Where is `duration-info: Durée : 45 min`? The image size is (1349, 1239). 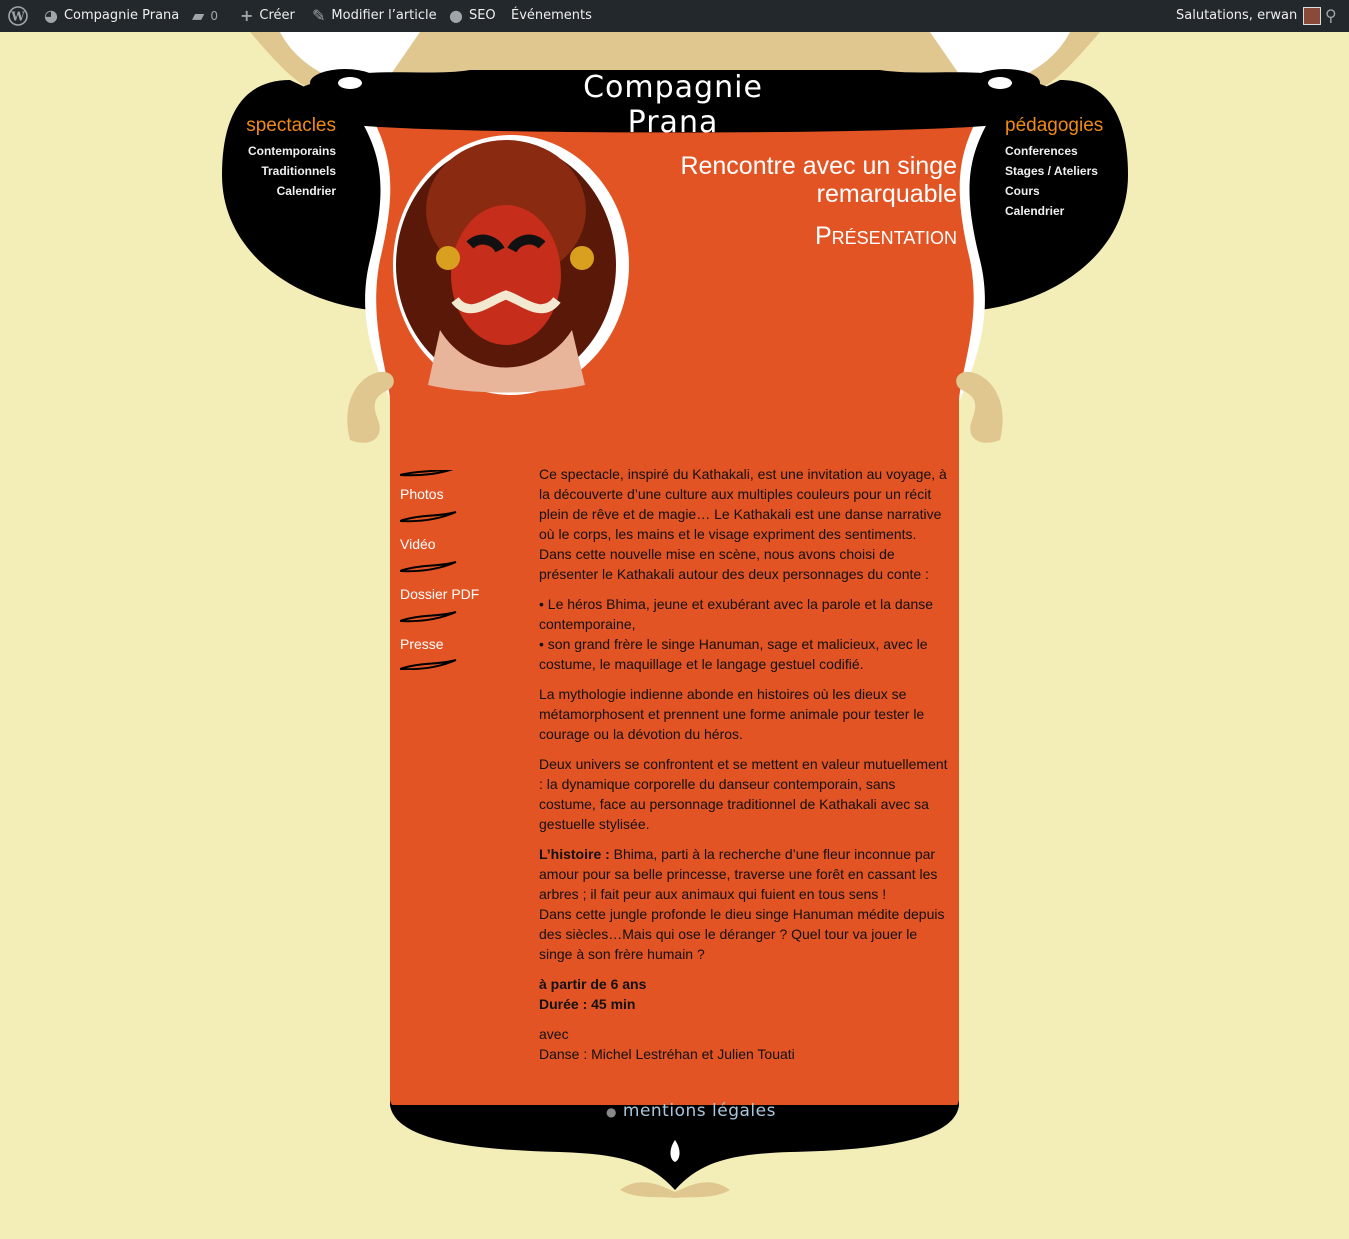 duration-info: Durée : 45 min is located at coordinates (587, 1004).